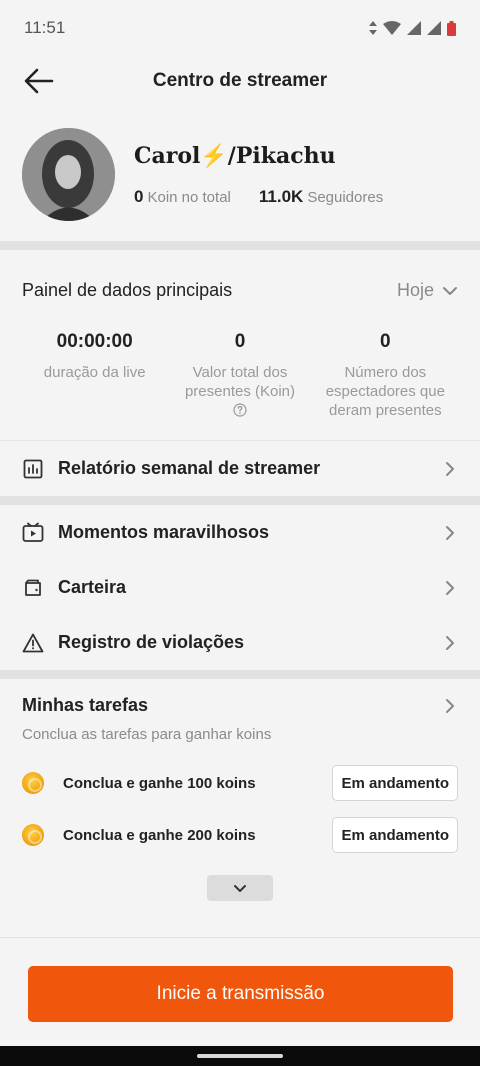 The width and height of the screenshot is (480, 1066). What do you see at coordinates (373, 28) in the screenshot?
I see `data-arrows-icon` at bounding box center [373, 28].